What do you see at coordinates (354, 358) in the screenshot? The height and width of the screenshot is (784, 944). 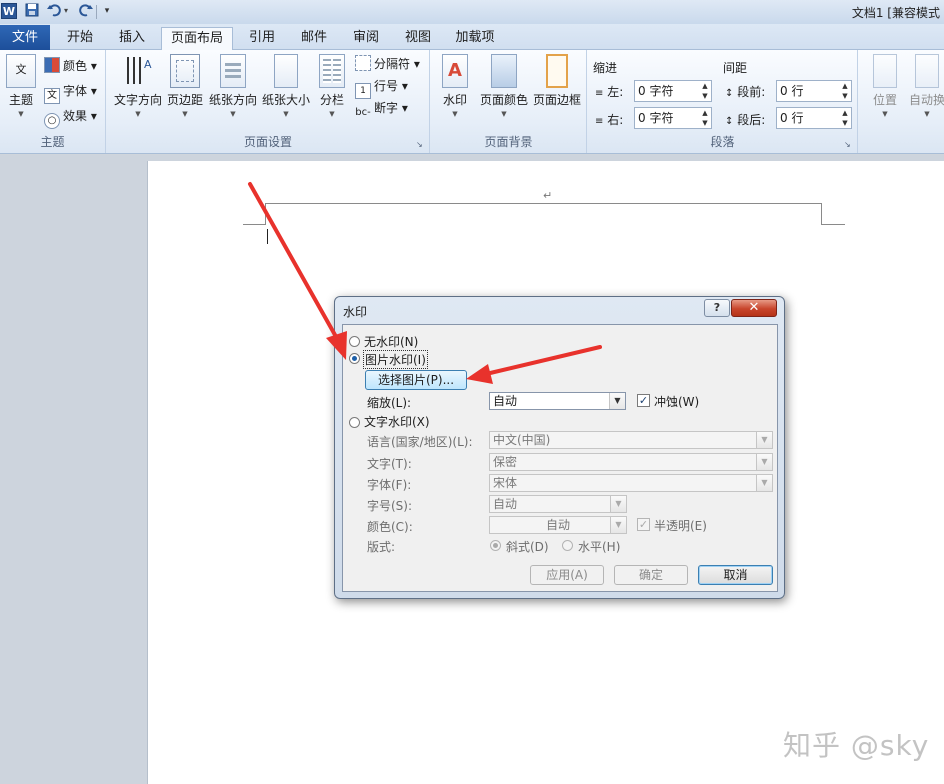 I see `picture-watermark-radio` at bounding box center [354, 358].